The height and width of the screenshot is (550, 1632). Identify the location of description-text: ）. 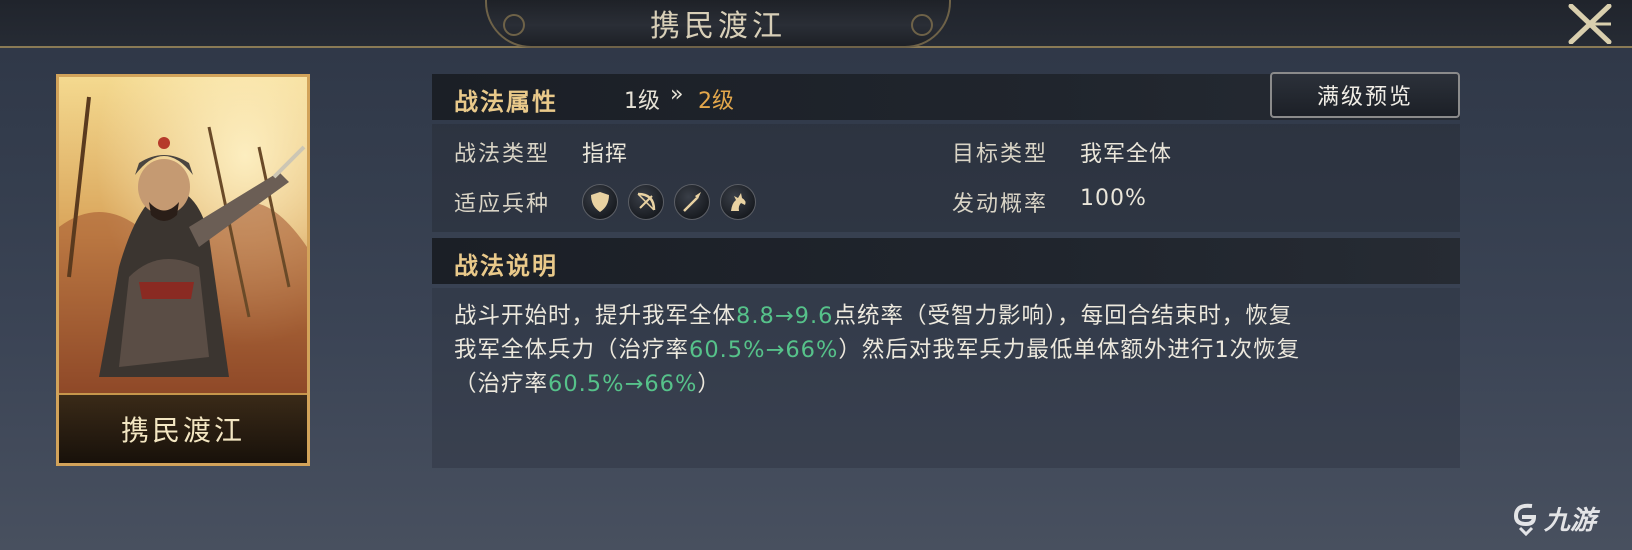
(709, 384).